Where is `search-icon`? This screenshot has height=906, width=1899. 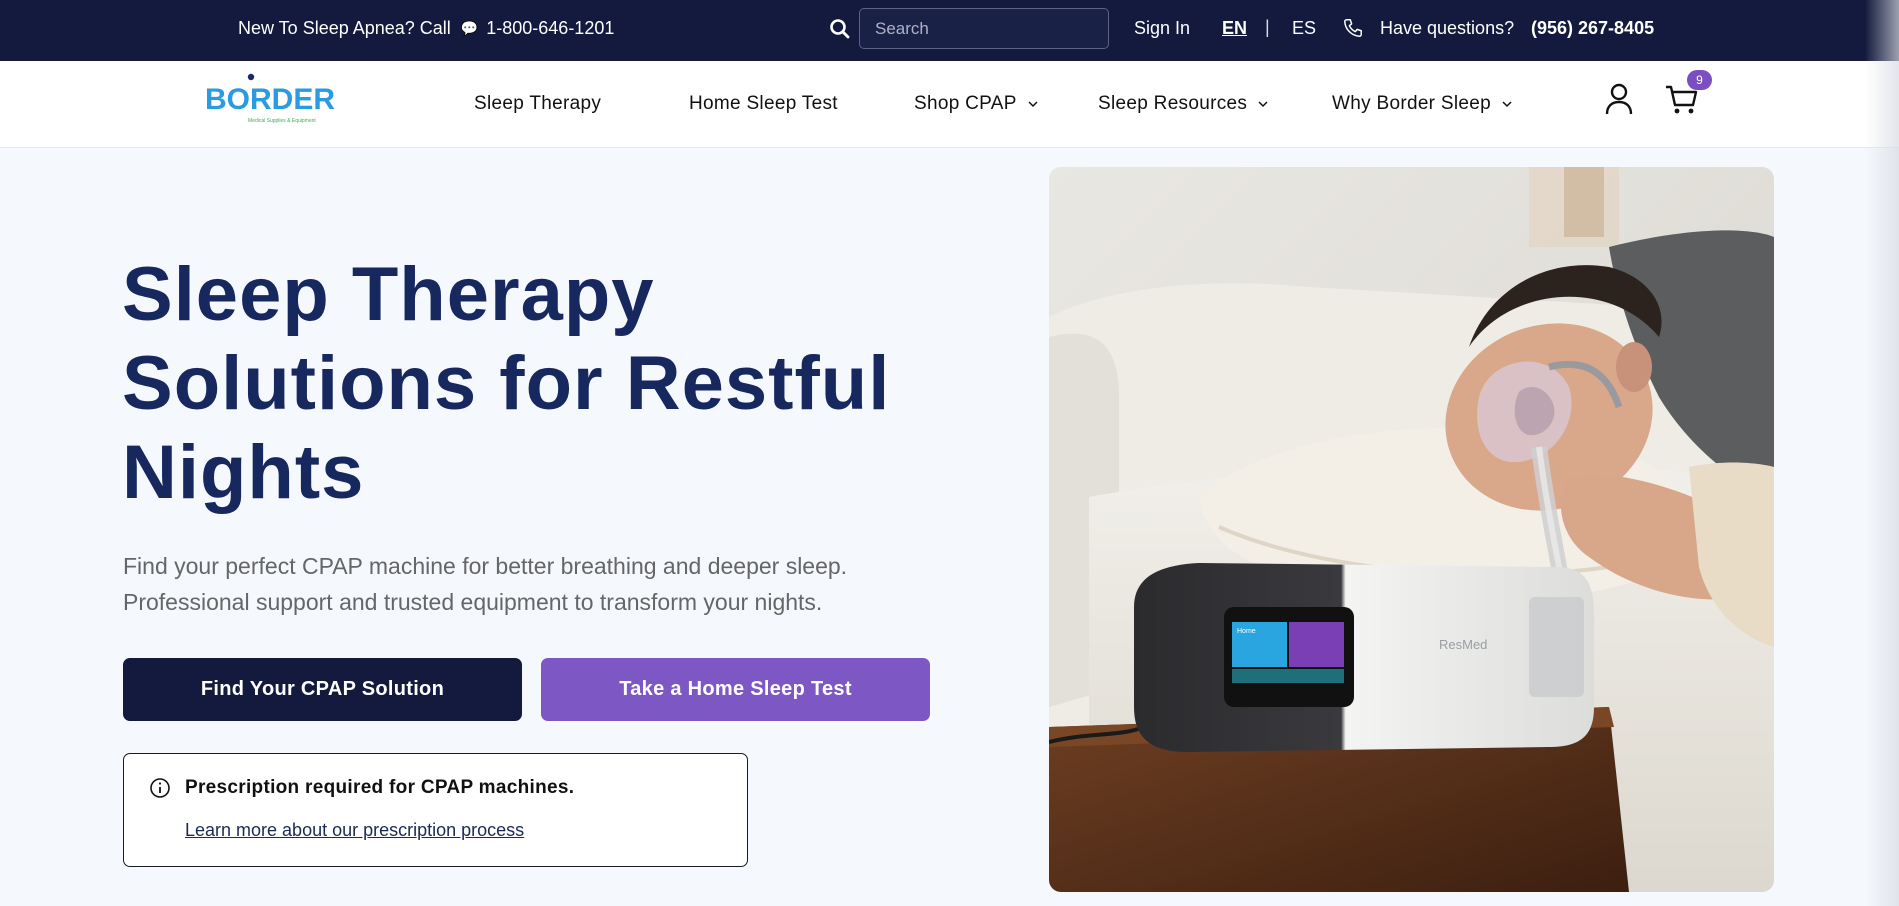 search-icon is located at coordinates (840, 29).